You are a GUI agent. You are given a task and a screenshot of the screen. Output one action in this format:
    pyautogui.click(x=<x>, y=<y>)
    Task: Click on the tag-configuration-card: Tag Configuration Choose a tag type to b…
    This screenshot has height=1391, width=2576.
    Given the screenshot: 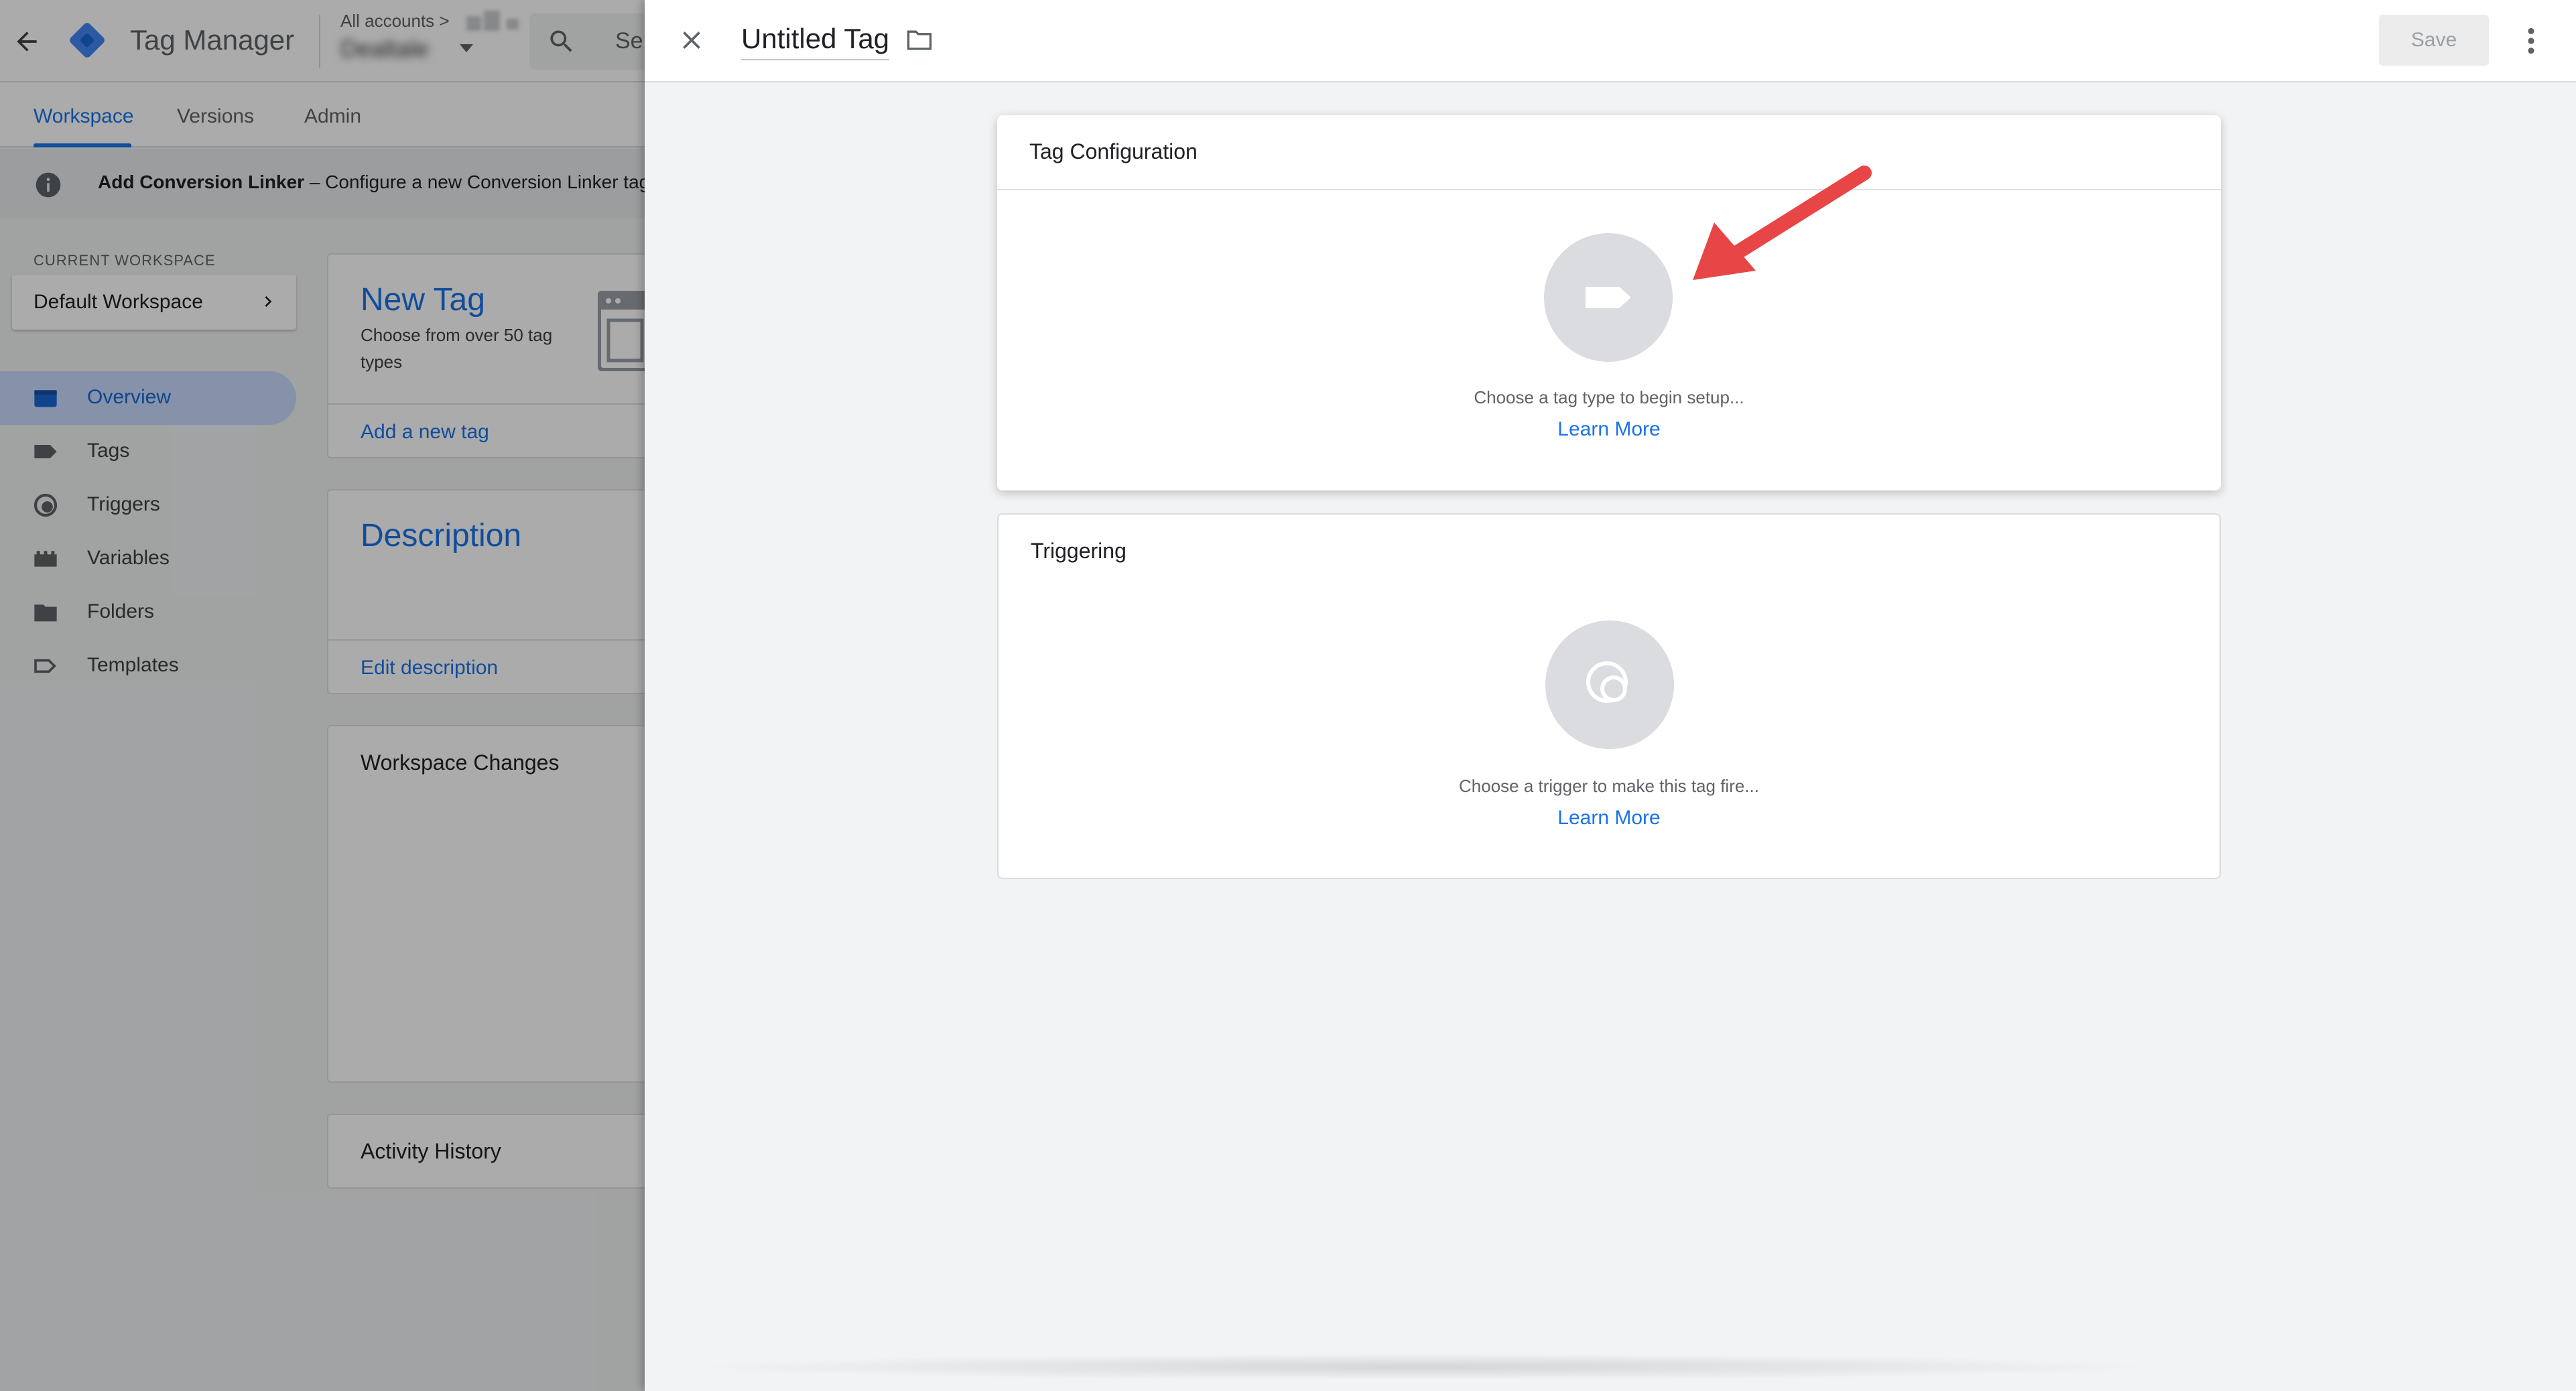 What is the action you would take?
    pyautogui.click(x=1609, y=303)
    